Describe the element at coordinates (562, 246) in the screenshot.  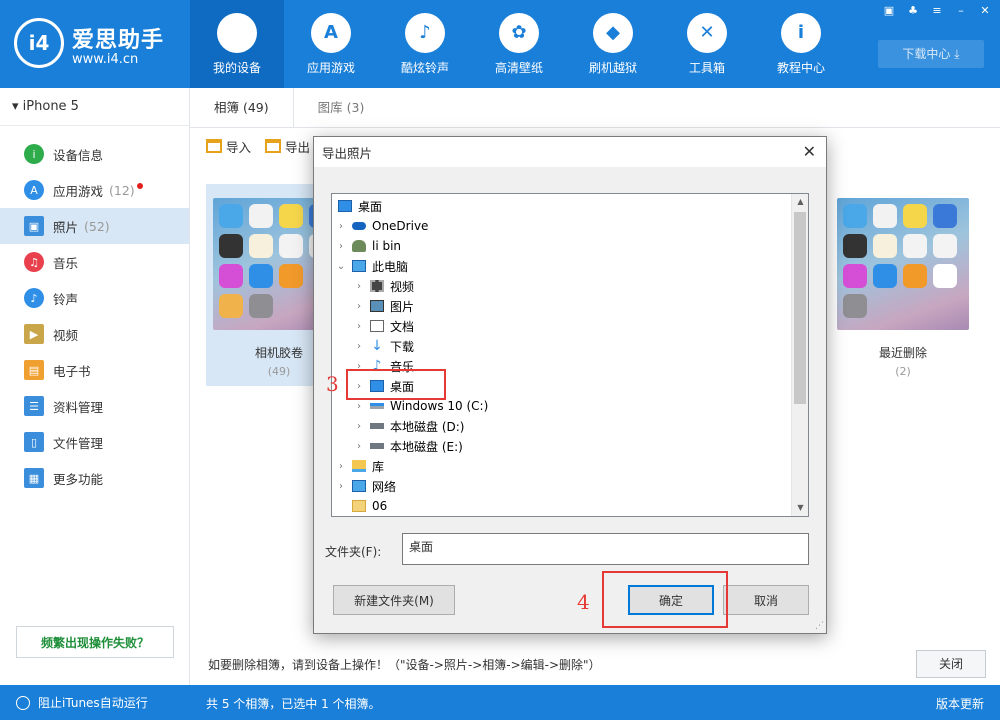
I see `tree-item-user: › li bin` at that location.